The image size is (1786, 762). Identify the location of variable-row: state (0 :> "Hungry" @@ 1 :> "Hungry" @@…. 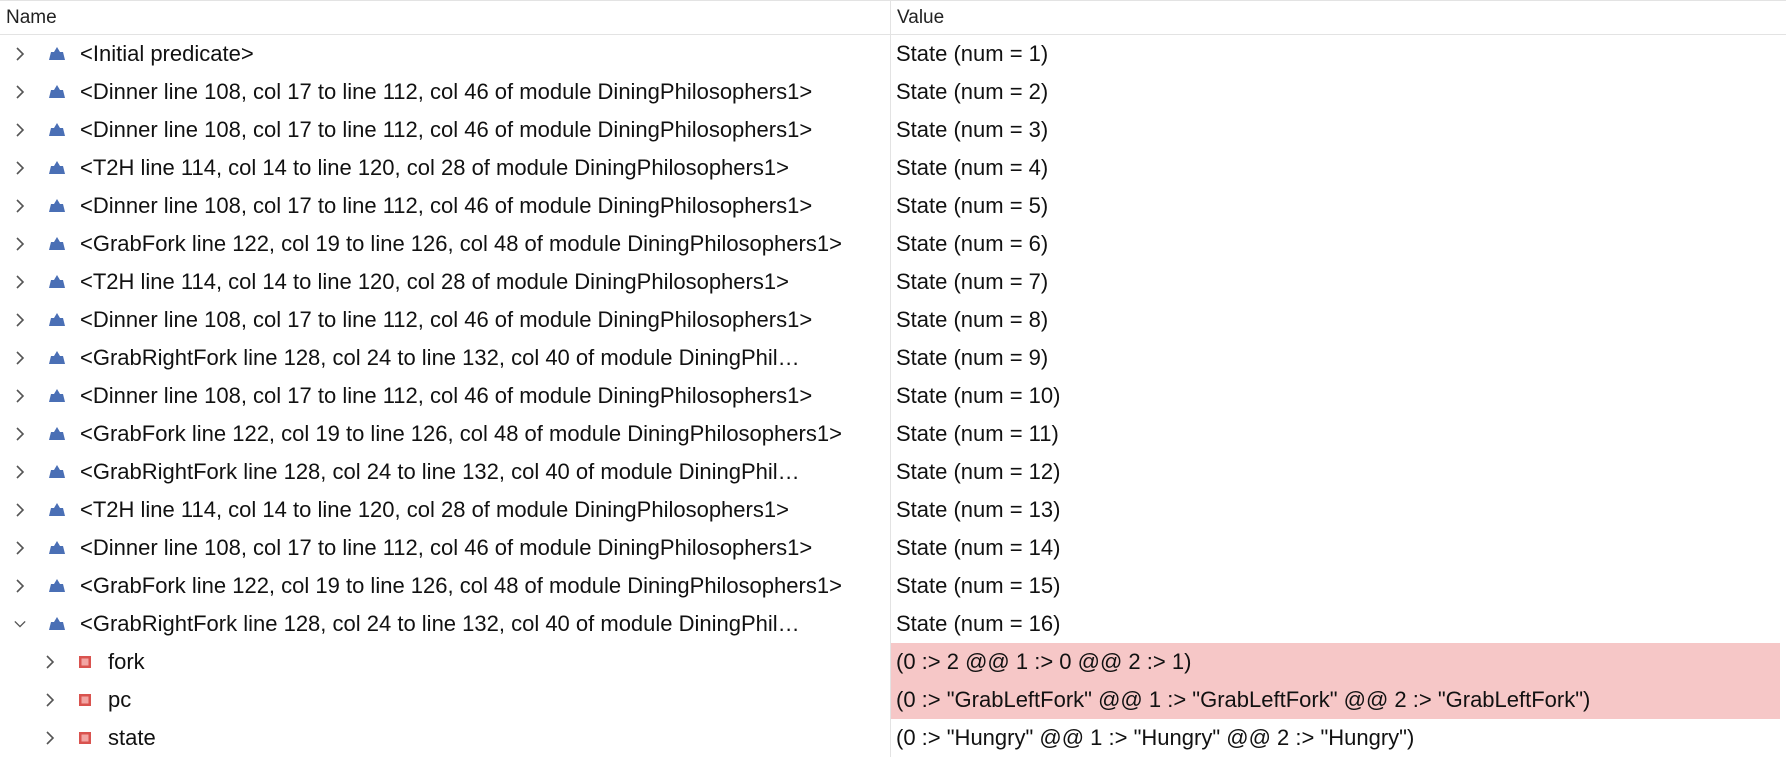
(893, 738).